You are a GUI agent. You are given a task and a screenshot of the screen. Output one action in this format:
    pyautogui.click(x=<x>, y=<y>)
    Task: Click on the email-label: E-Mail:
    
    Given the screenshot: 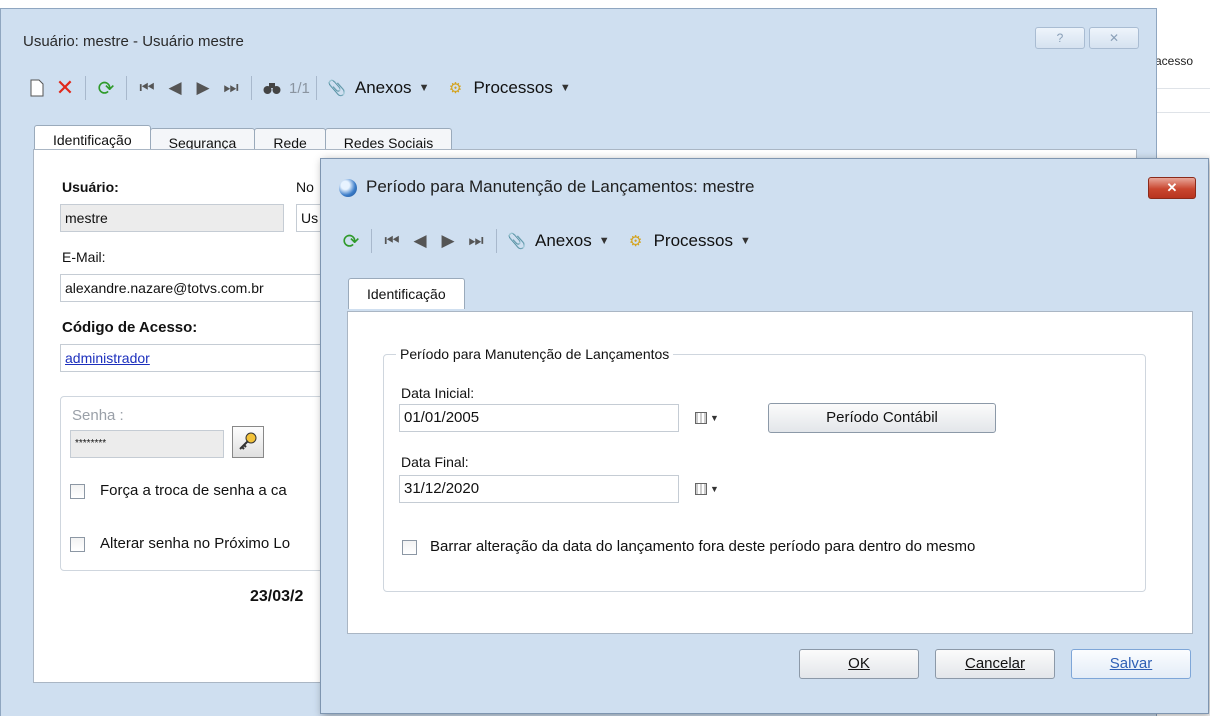 What is the action you would take?
    pyautogui.click(x=84, y=257)
    